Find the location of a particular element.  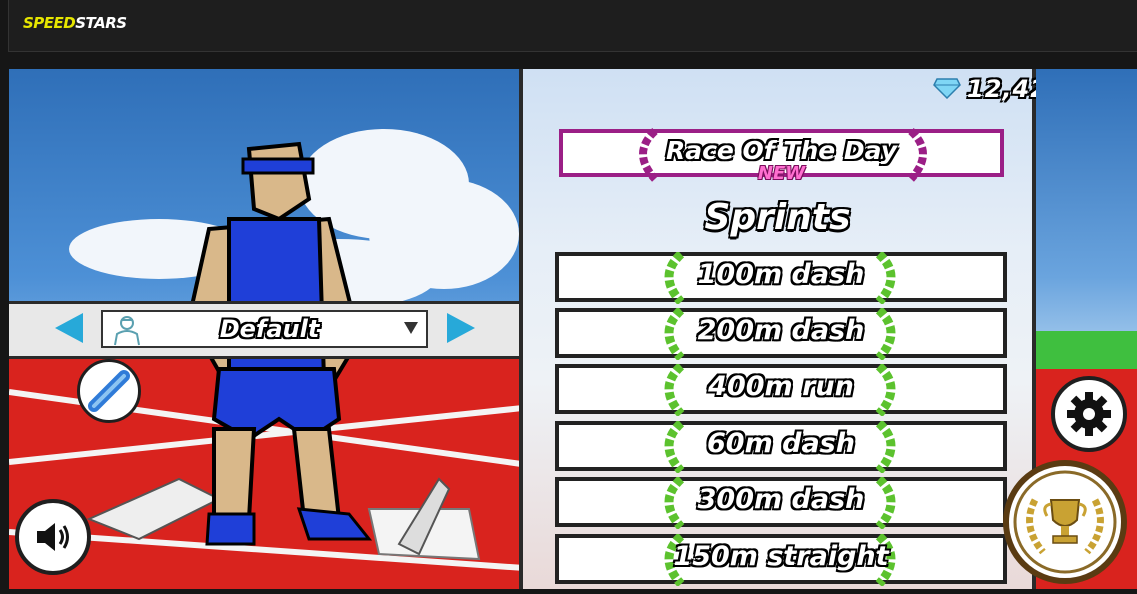

race-of-the-day-label: Race Of The Day is located at coordinates (781, 150).